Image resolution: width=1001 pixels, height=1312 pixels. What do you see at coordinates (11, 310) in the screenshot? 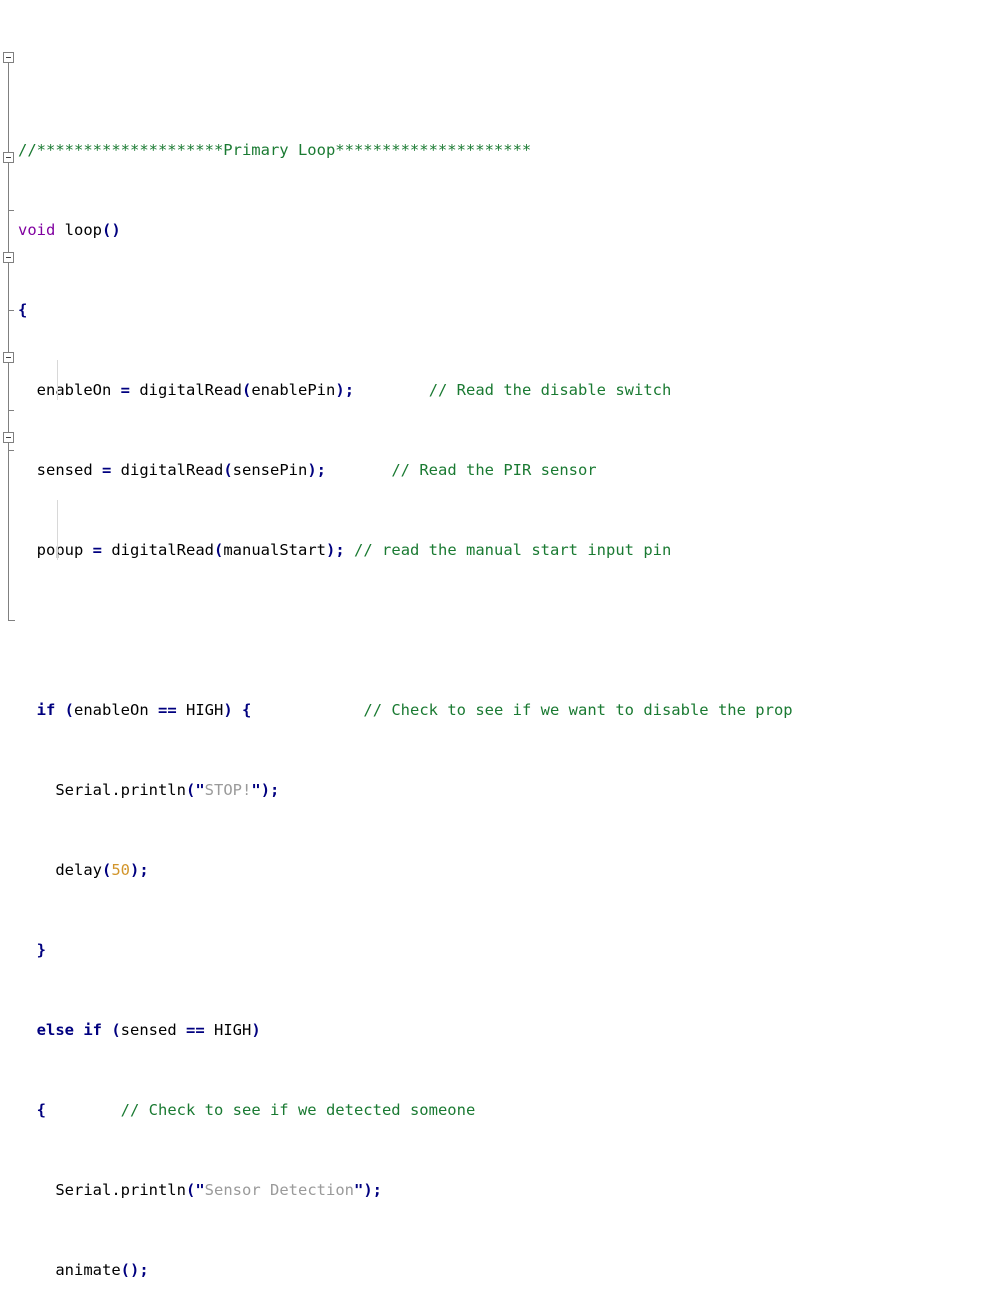
I see `fold-end-elseif-sensed-block` at bounding box center [11, 310].